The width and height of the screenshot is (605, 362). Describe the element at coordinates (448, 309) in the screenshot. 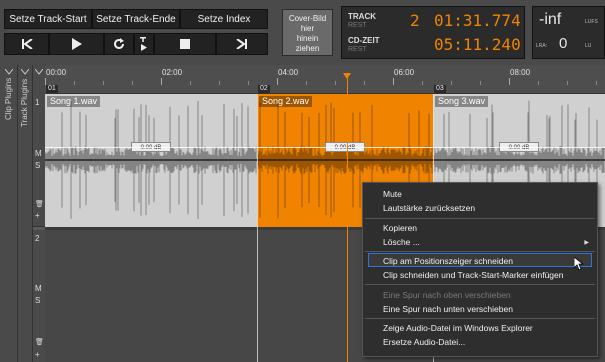

I see `menu-item-move-down: Eine Spur nach unten verschieben` at that location.